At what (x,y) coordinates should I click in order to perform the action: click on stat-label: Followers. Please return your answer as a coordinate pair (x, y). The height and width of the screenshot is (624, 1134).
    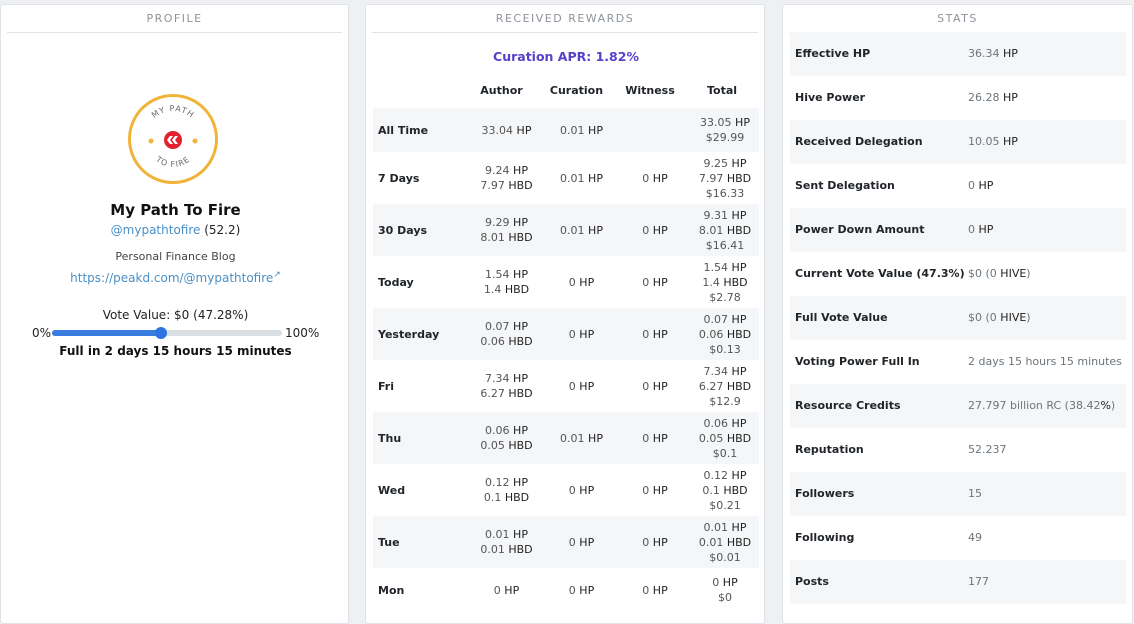
    Looking at the image, I should click on (825, 493).